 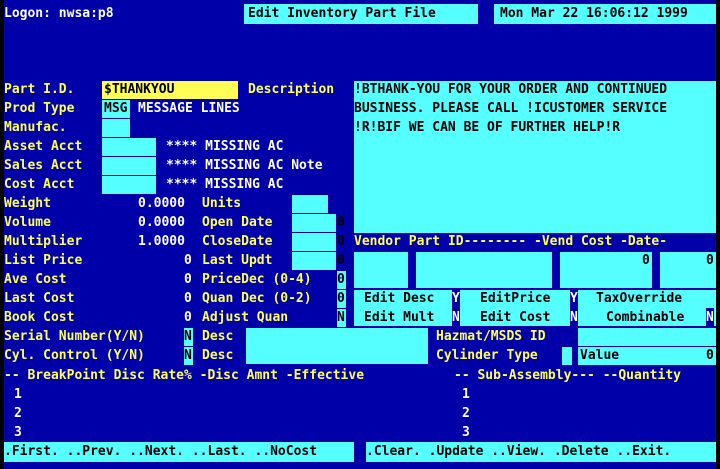 I want to click on quan-dec-label: Quan Dec (0-2), so click(x=257, y=298).